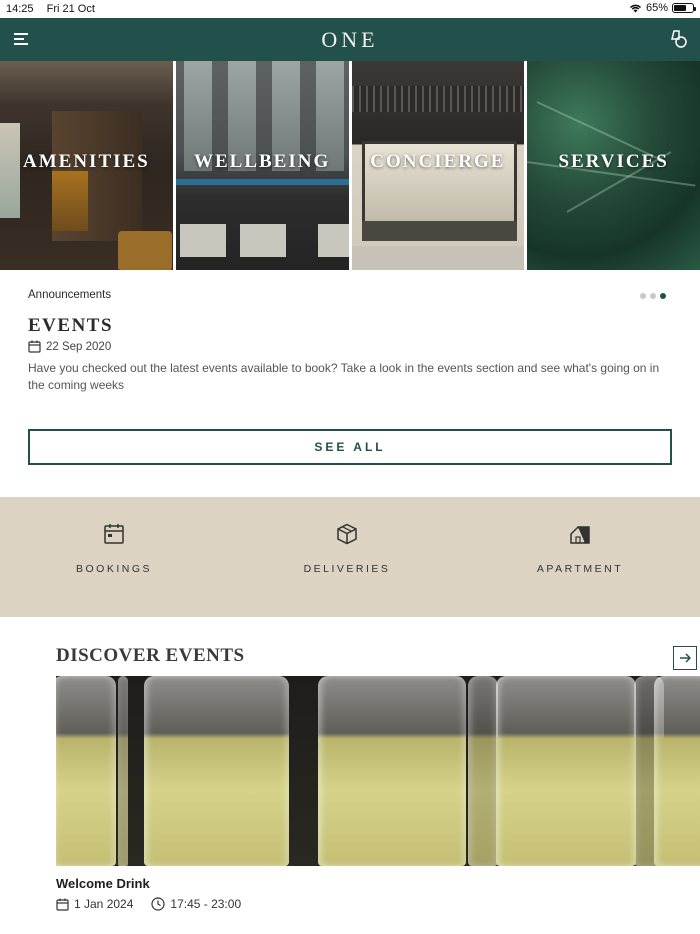 This screenshot has width=700, height=934. Describe the element at coordinates (150, 655) in the screenshot. I see `discover-events-title: DISCOVER EVENTS` at that location.